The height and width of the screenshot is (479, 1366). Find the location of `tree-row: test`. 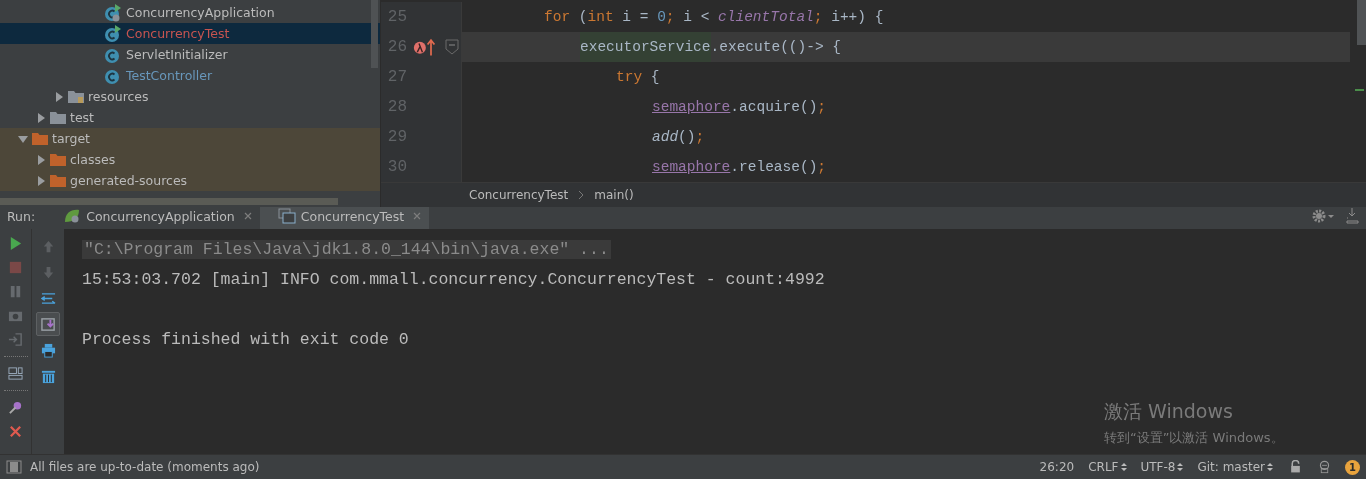

tree-row: test is located at coordinates (190, 117).